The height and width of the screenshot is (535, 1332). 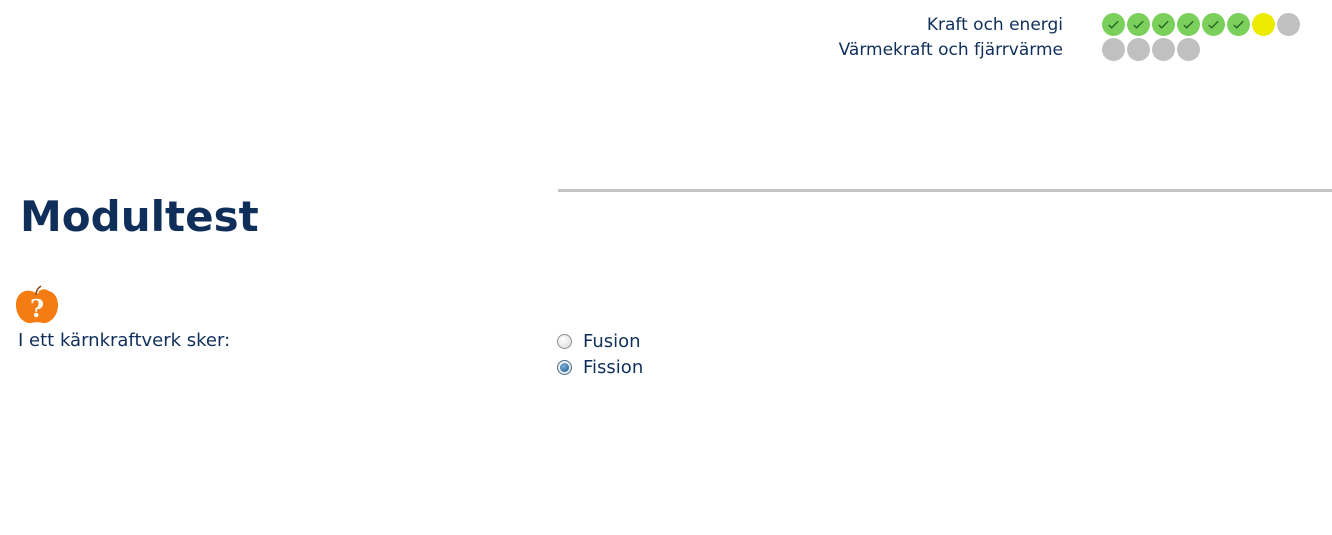 What do you see at coordinates (613, 367) in the screenshot?
I see `option-label: Fission` at bounding box center [613, 367].